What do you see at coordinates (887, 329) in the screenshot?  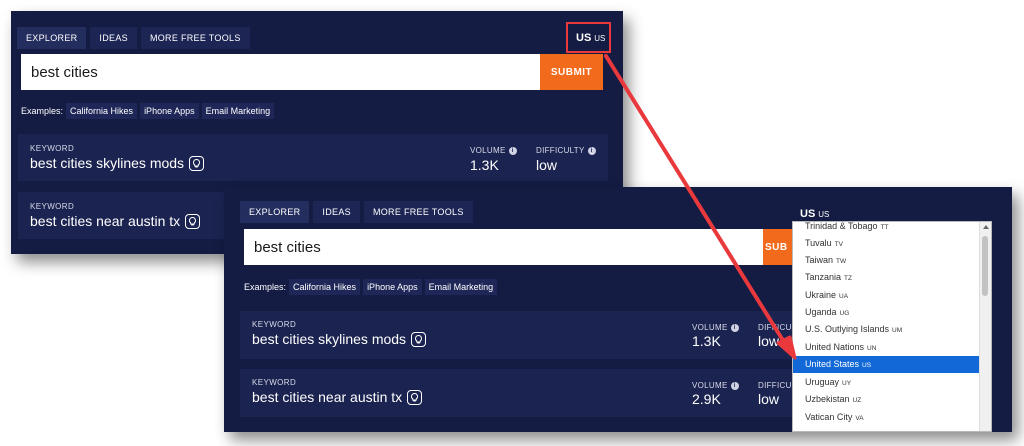 I see `dropdown-option: U.S. Outlying Islands UM` at bounding box center [887, 329].